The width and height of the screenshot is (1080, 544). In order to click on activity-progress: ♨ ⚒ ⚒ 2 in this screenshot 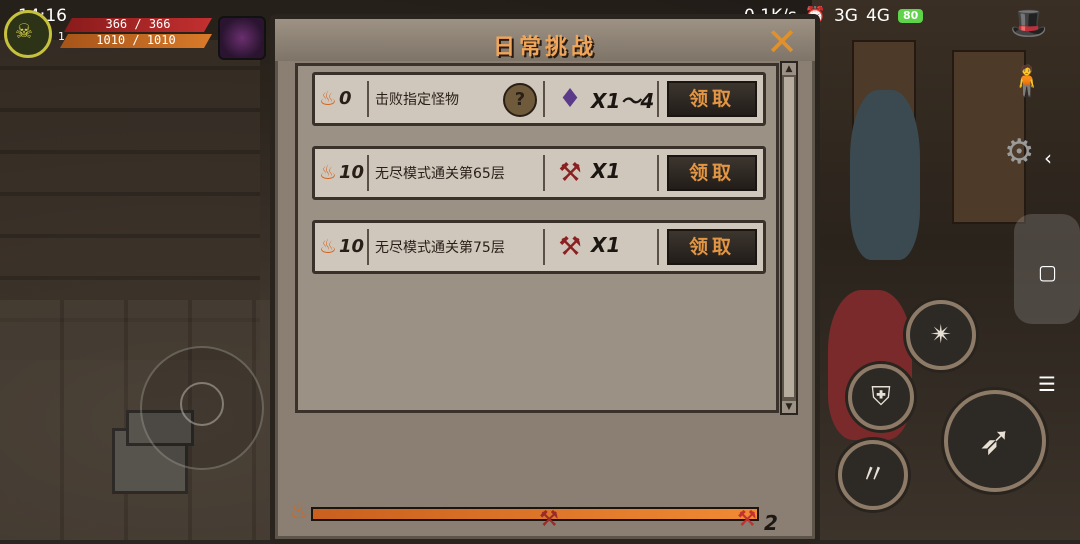, I will do `click(539, 513)`.